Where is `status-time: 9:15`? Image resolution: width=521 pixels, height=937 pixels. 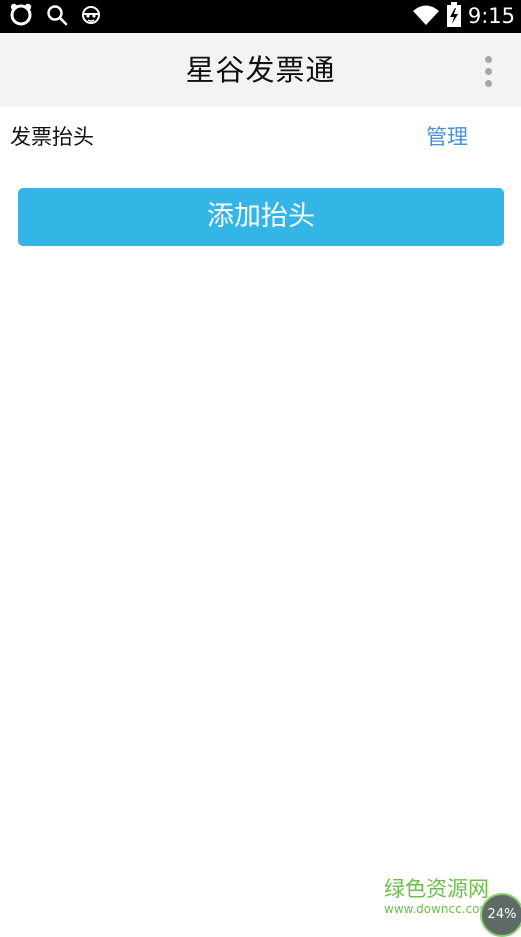 status-time: 9:15 is located at coordinates (491, 16).